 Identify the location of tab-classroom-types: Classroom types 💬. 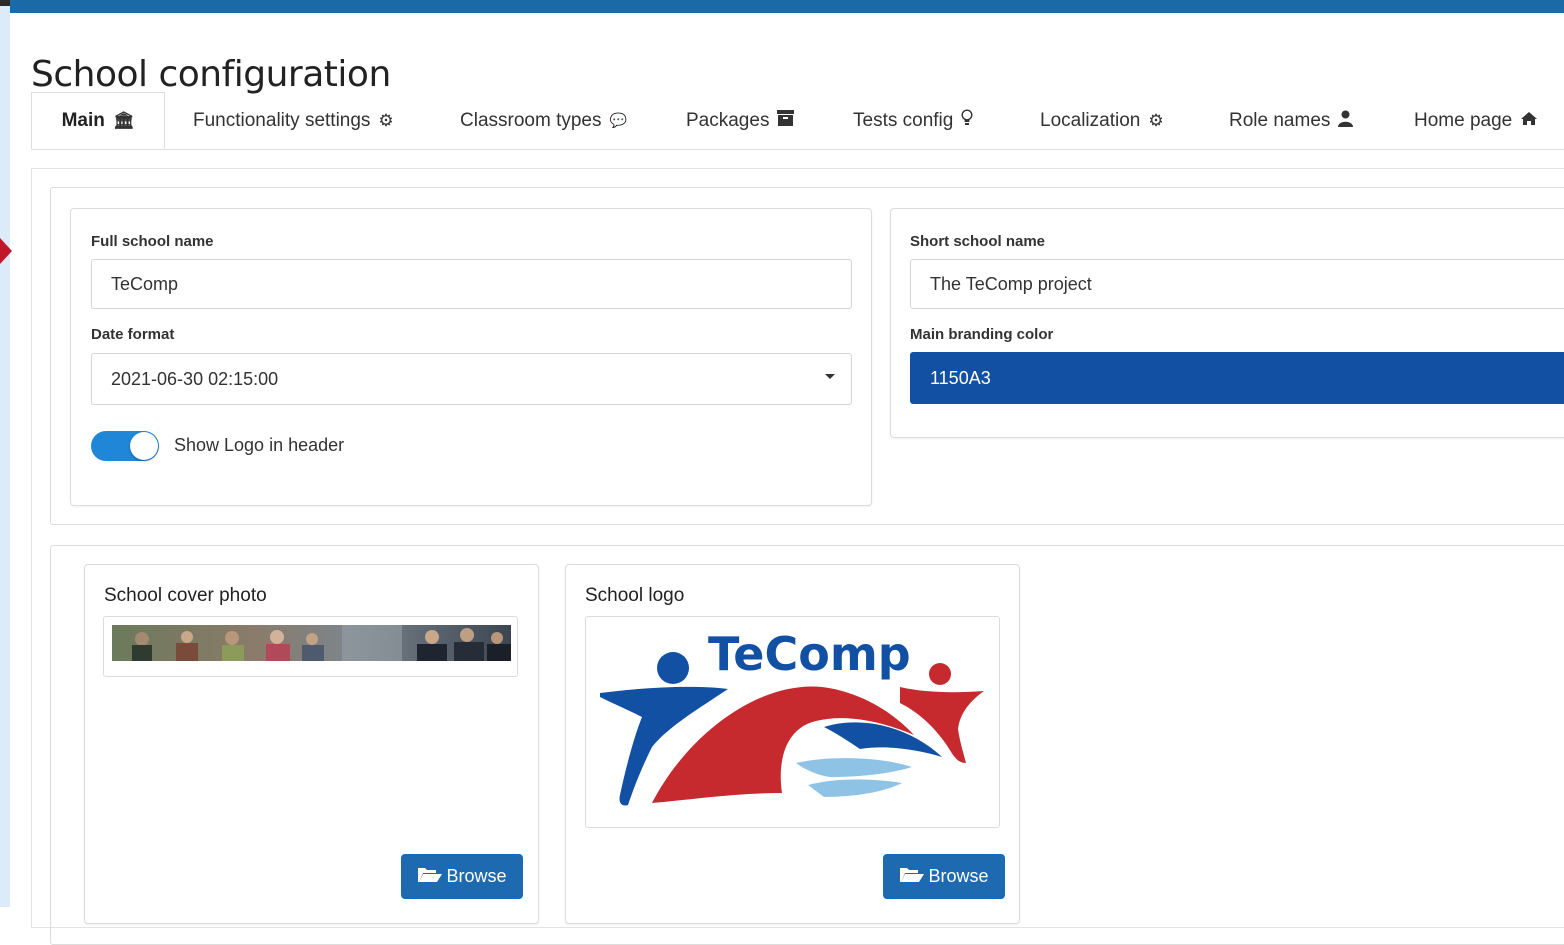
(543, 120).